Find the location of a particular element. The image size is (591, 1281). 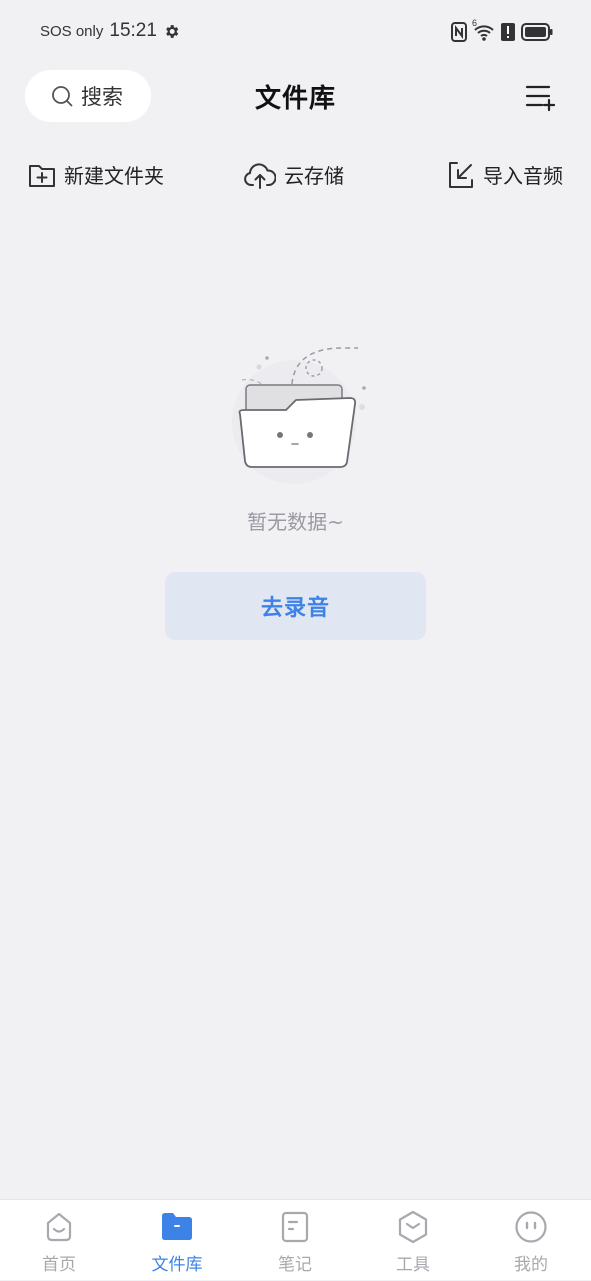

empty-folder-illustration is located at coordinates (299, 415).